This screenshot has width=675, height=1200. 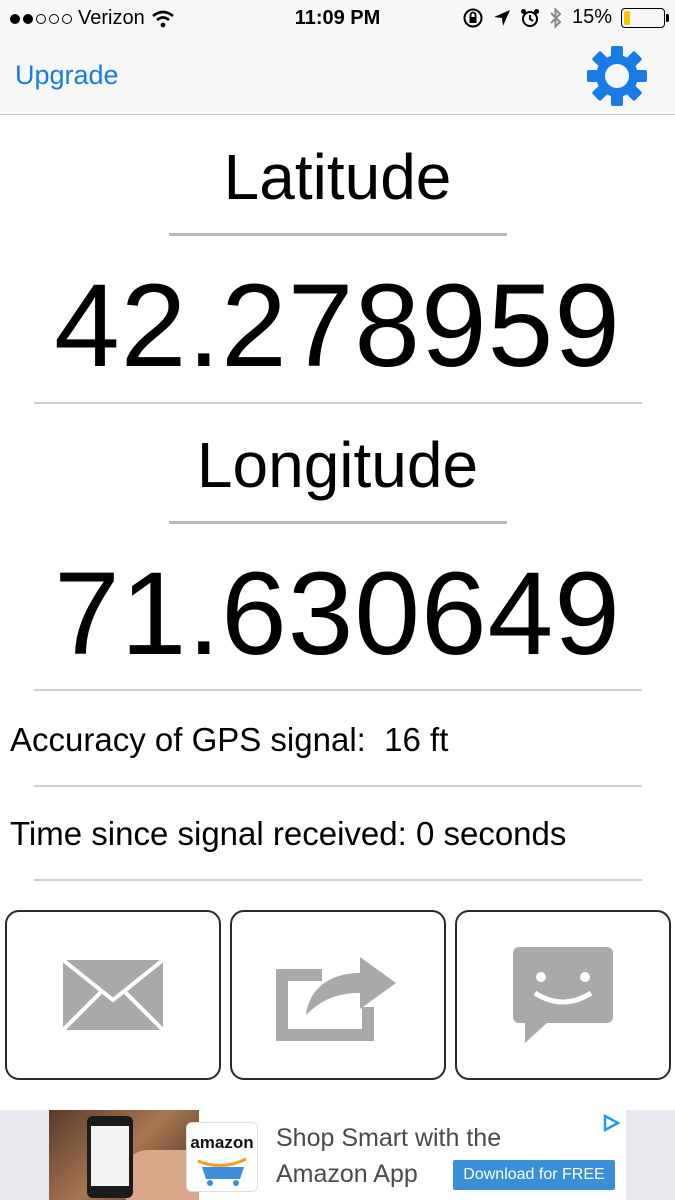 I want to click on envelope-icon, so click(x=113, y=995).